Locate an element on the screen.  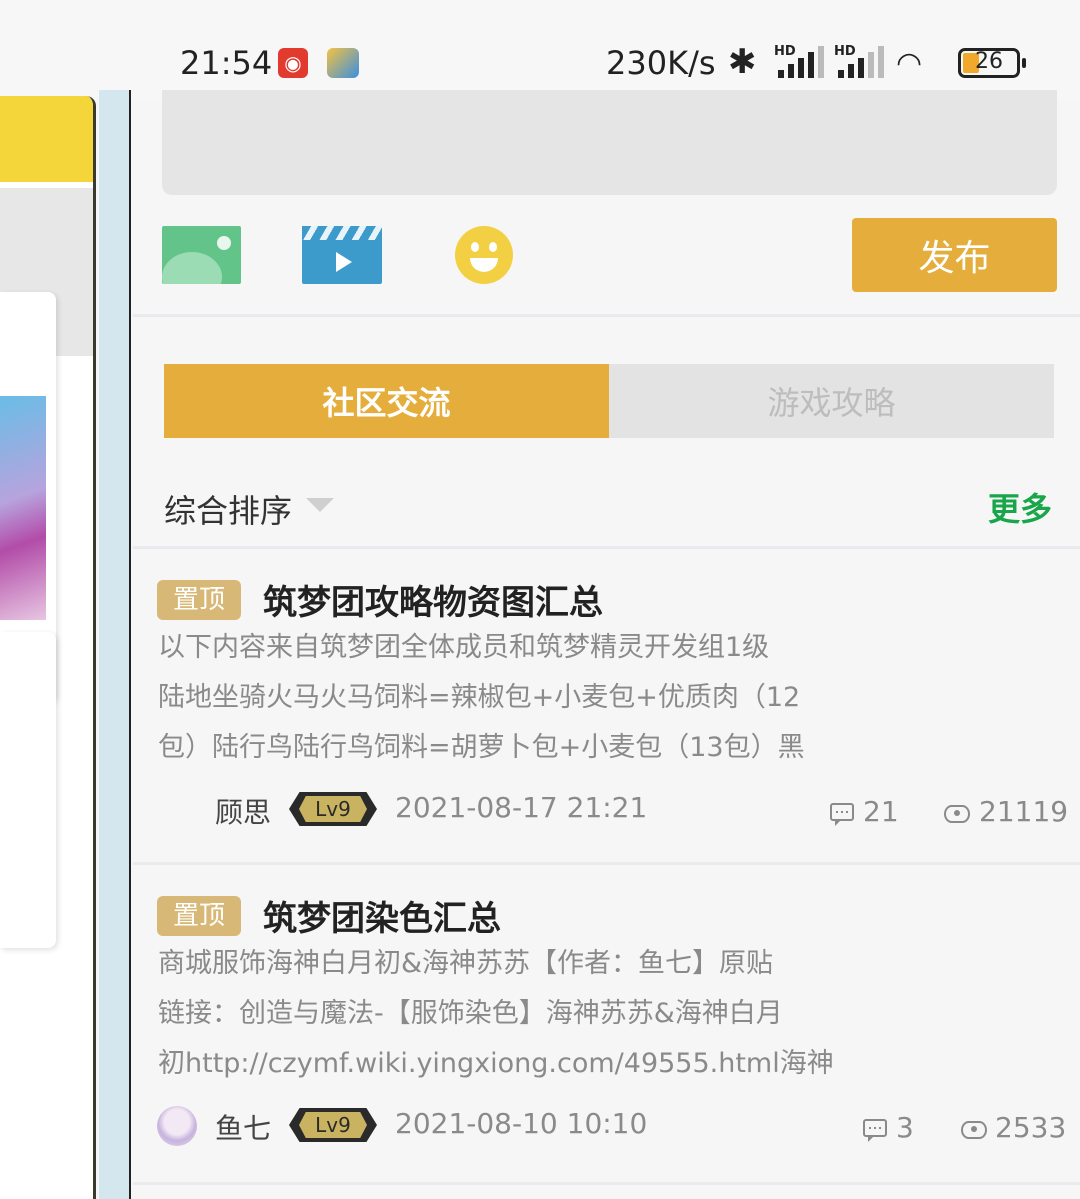
tab-guides: 游戏攻略 is located at coordinates (831, 401).